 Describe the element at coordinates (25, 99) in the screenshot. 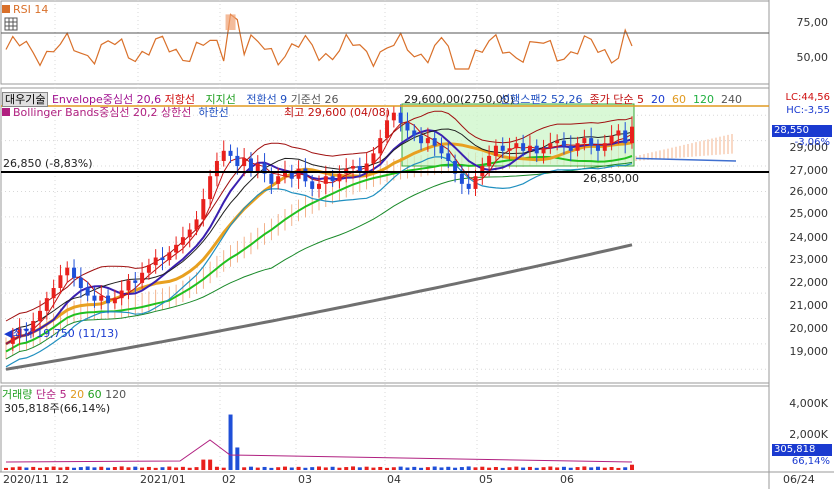

I see `legend-badge: 대우기술` at that location.